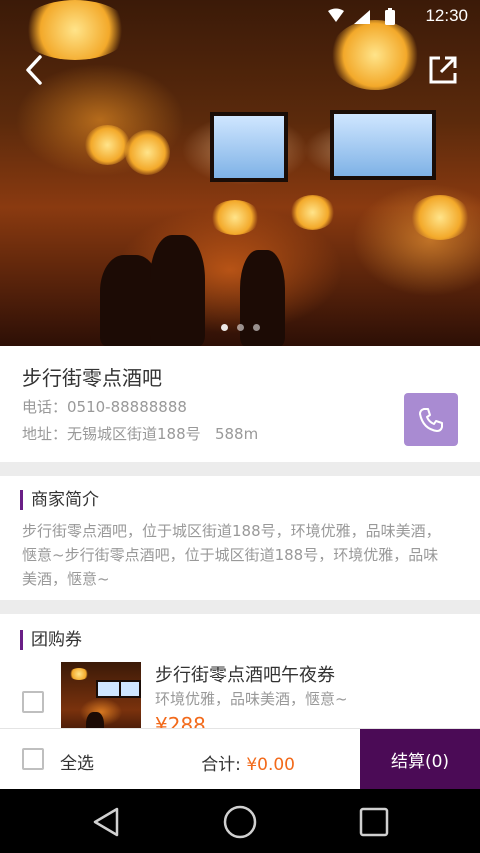 This screenshot has width=480, height=853. I want to click on status-icons, so click(361, 16).